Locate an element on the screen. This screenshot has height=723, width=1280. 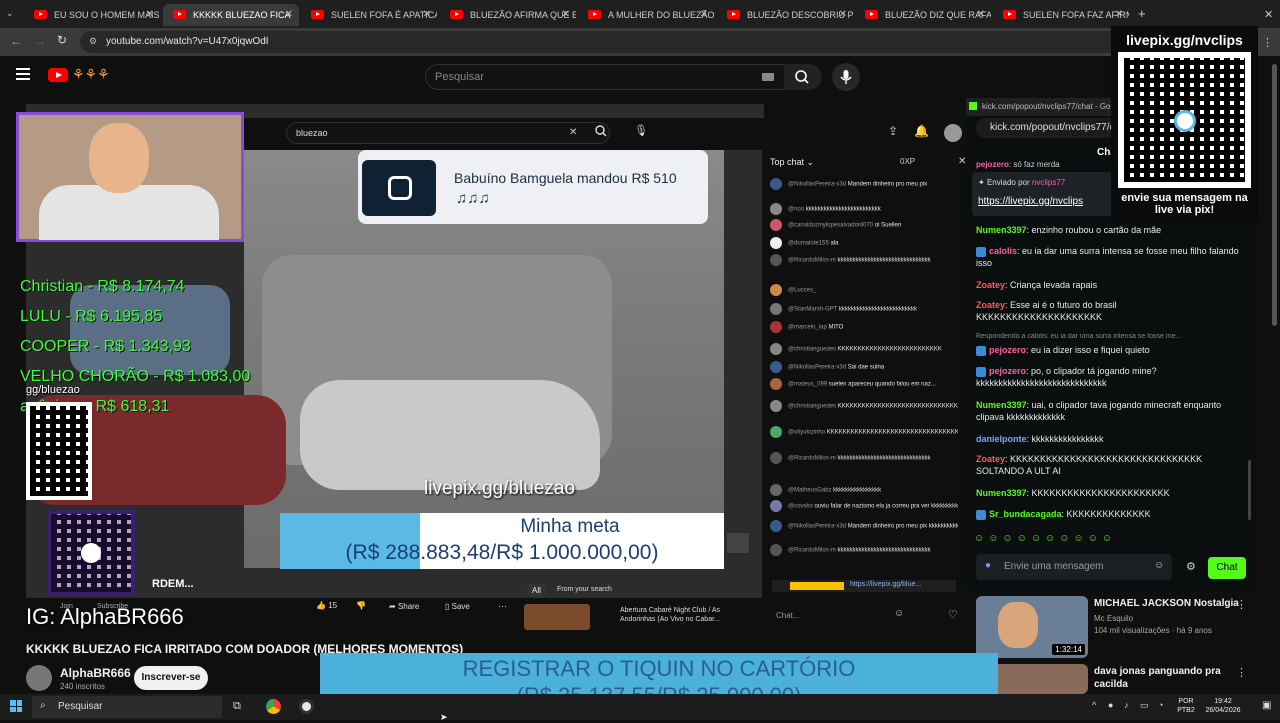
forward-icon: → is located at coordinates (40, 41).